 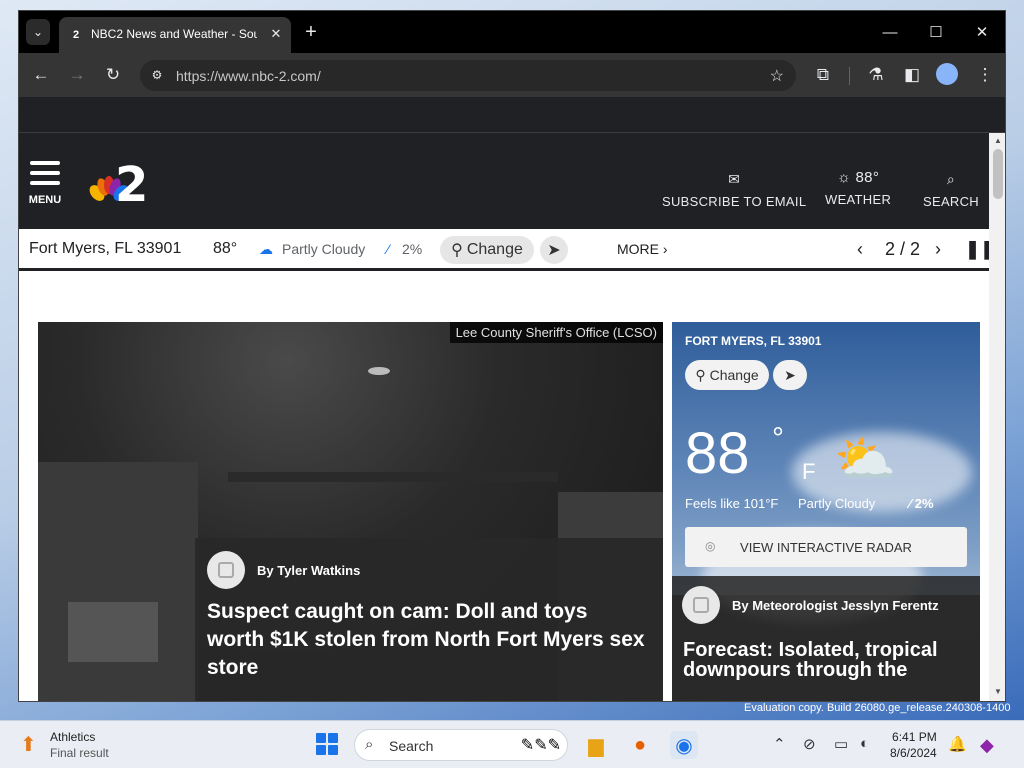 I want to click on scroll-thumb, so click(x=998, y=174).